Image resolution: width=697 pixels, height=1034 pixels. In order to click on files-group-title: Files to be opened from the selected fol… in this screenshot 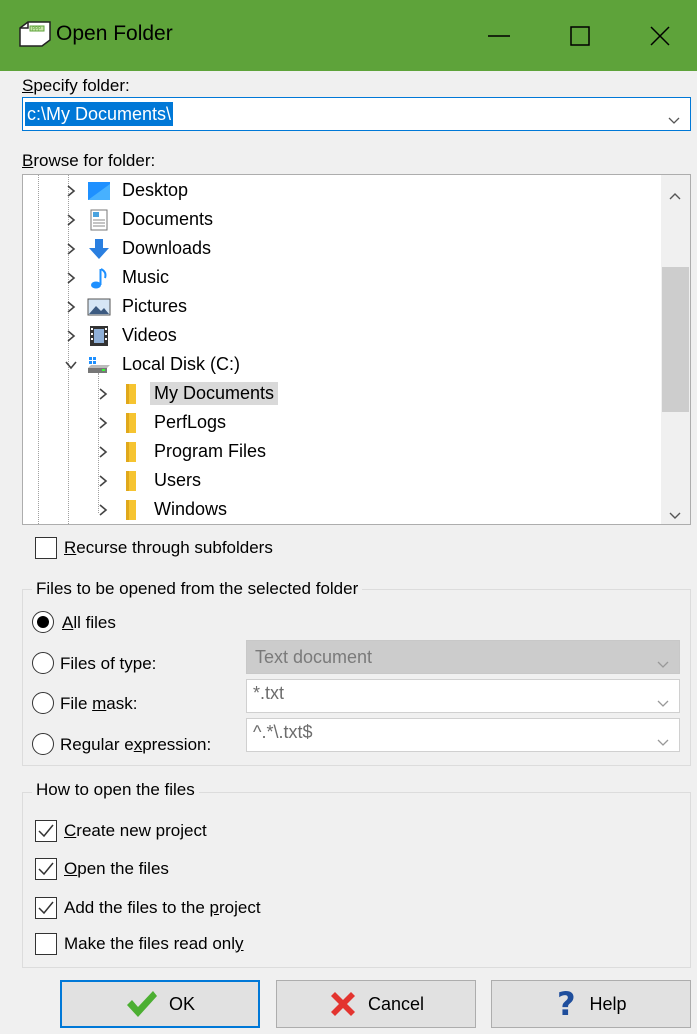, I will do `click(197, 589)`.